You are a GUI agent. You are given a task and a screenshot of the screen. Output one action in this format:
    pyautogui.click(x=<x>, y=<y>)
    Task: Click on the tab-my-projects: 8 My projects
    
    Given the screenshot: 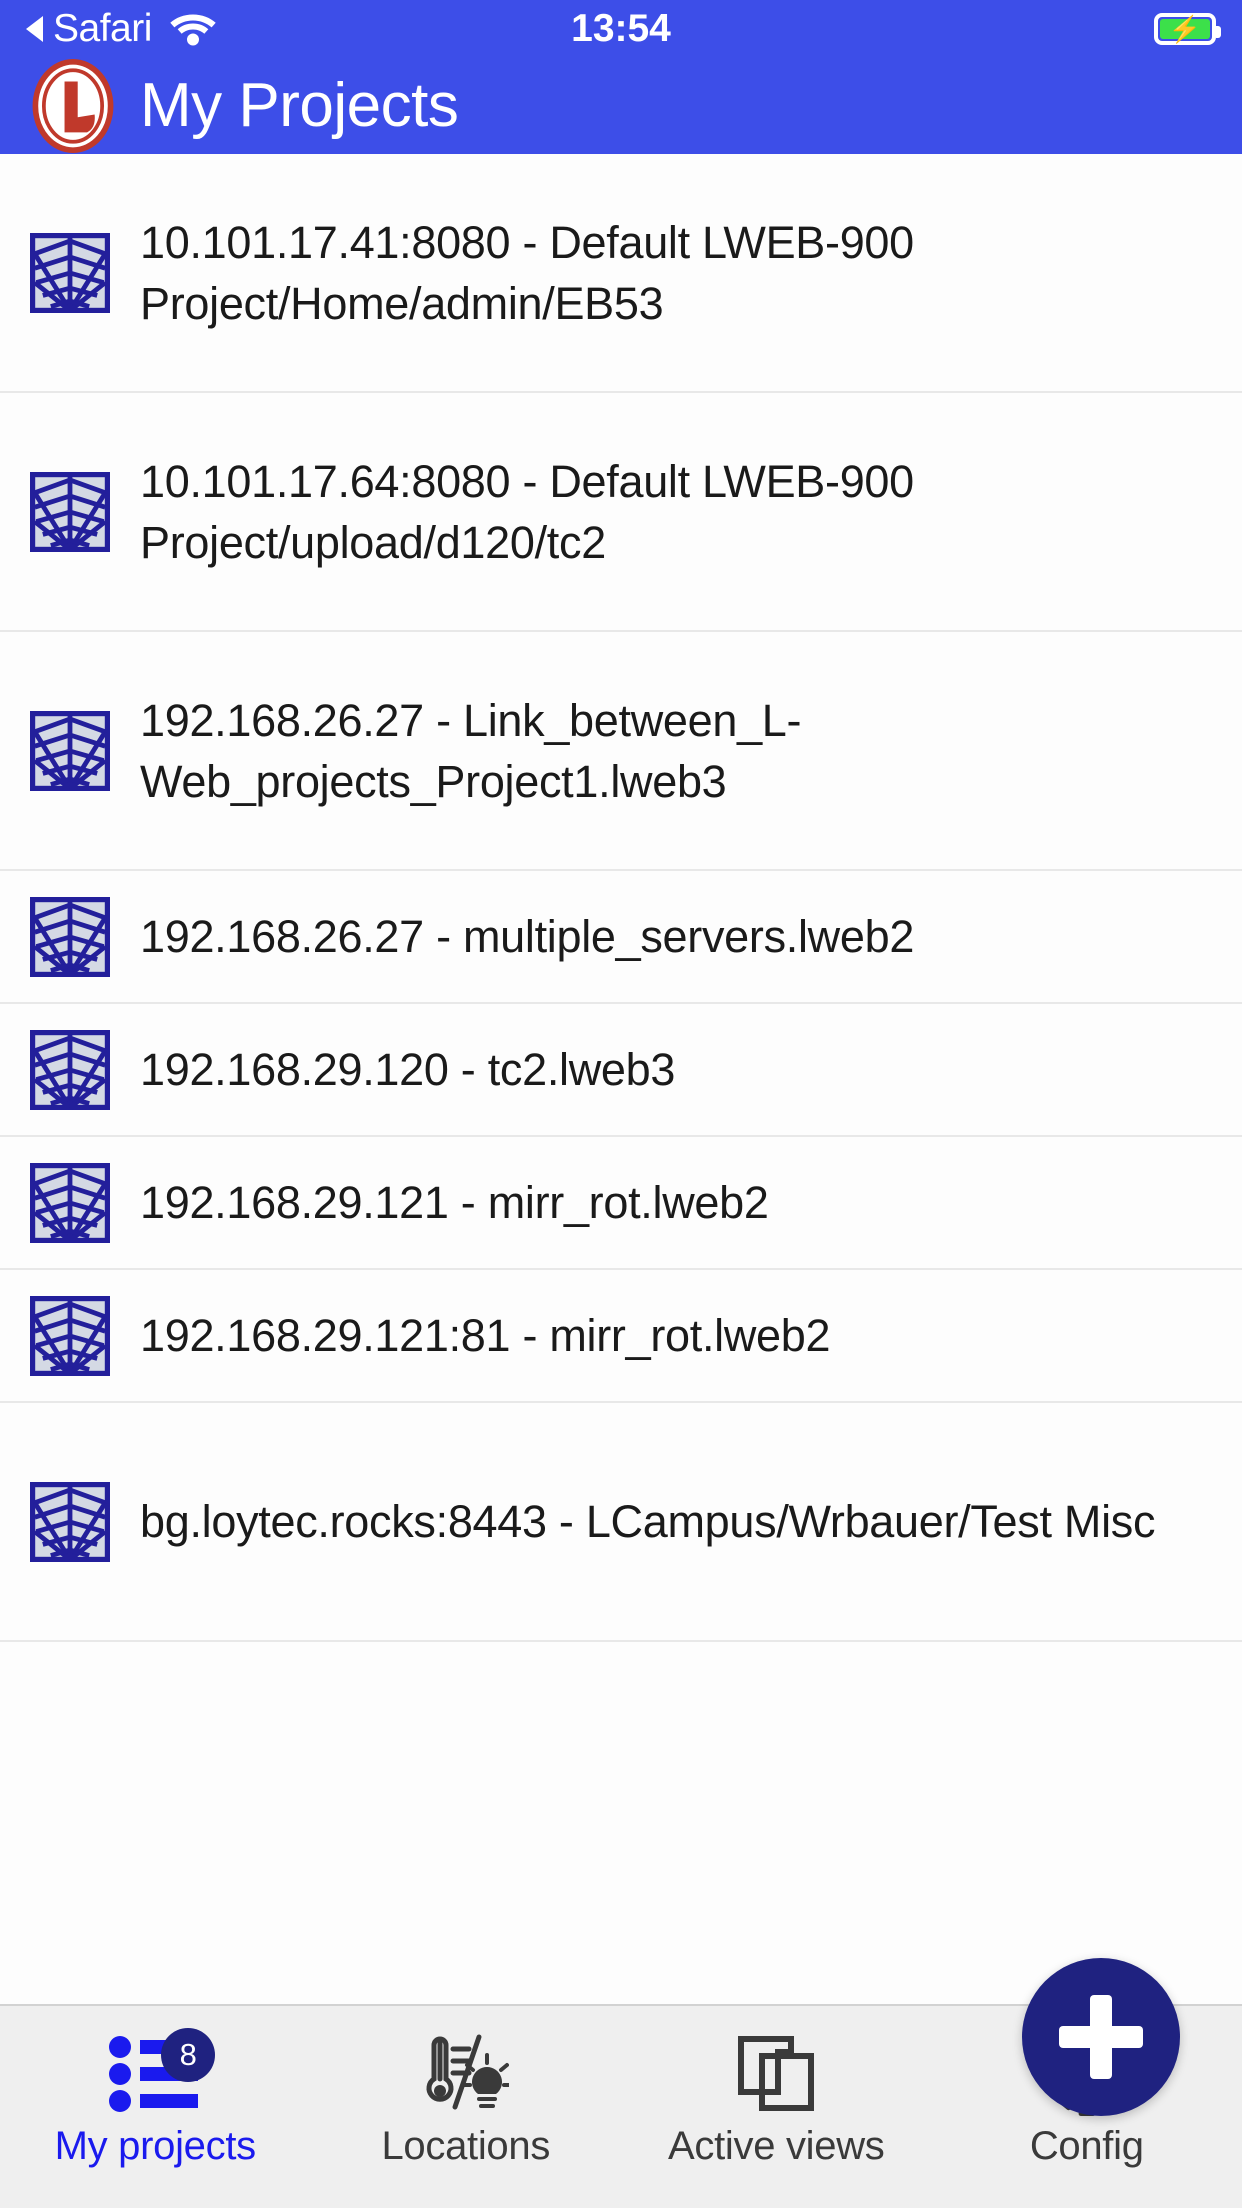 What is the action you would take?
    pyautogui.click(x=155, y=2098)
    